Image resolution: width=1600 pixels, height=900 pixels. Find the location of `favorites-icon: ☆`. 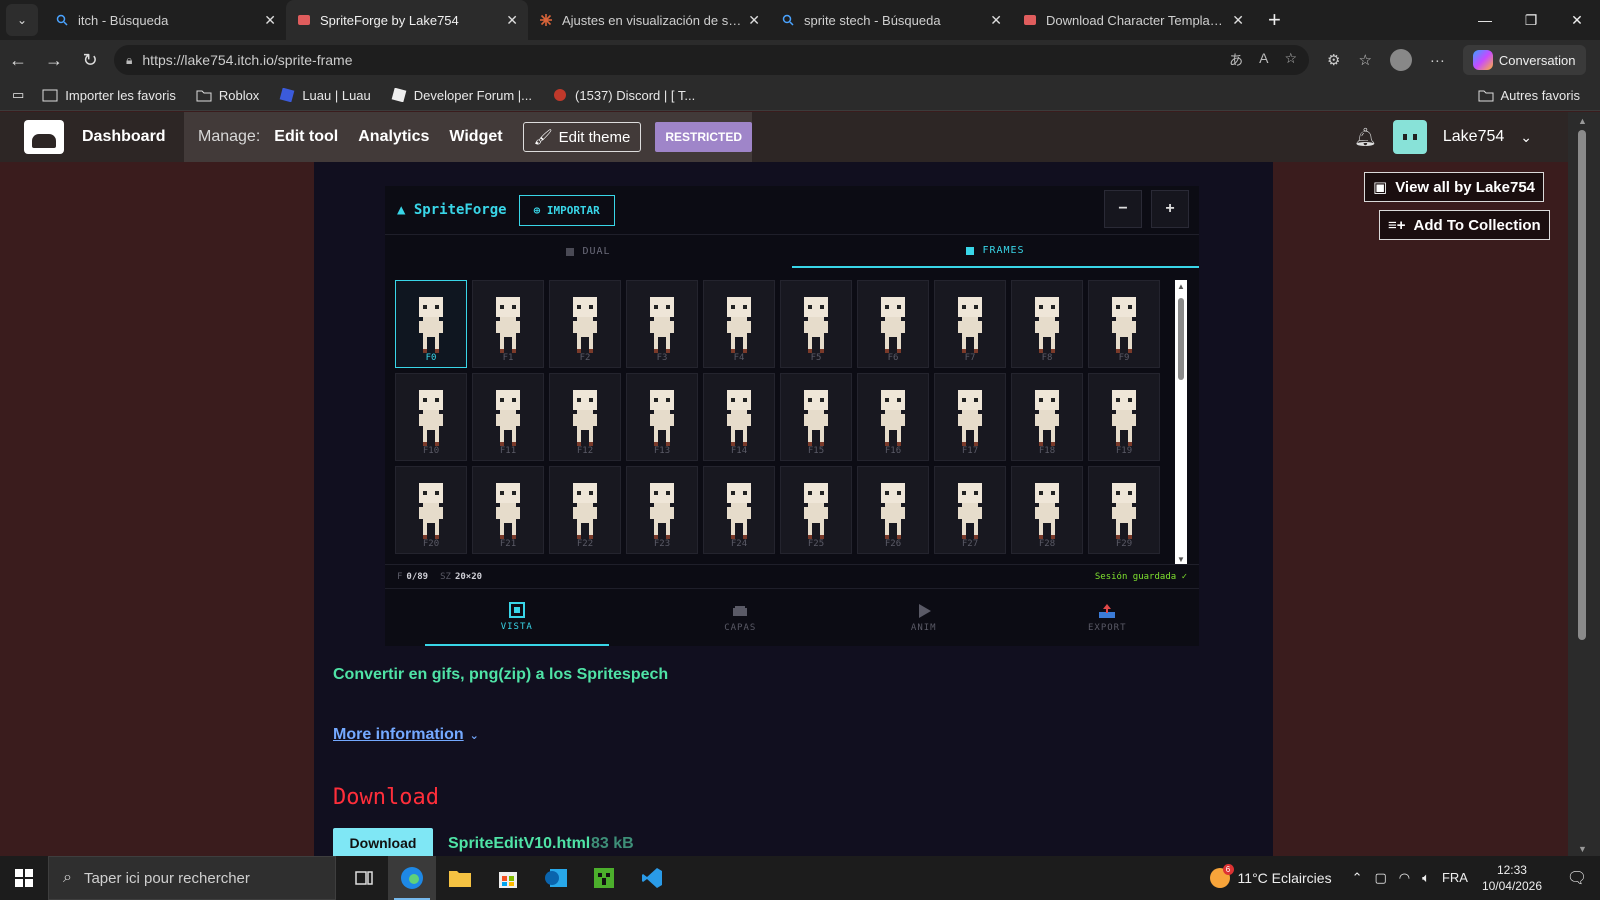

favorites-icon: ☆ is located at coordinates (1364, 60).